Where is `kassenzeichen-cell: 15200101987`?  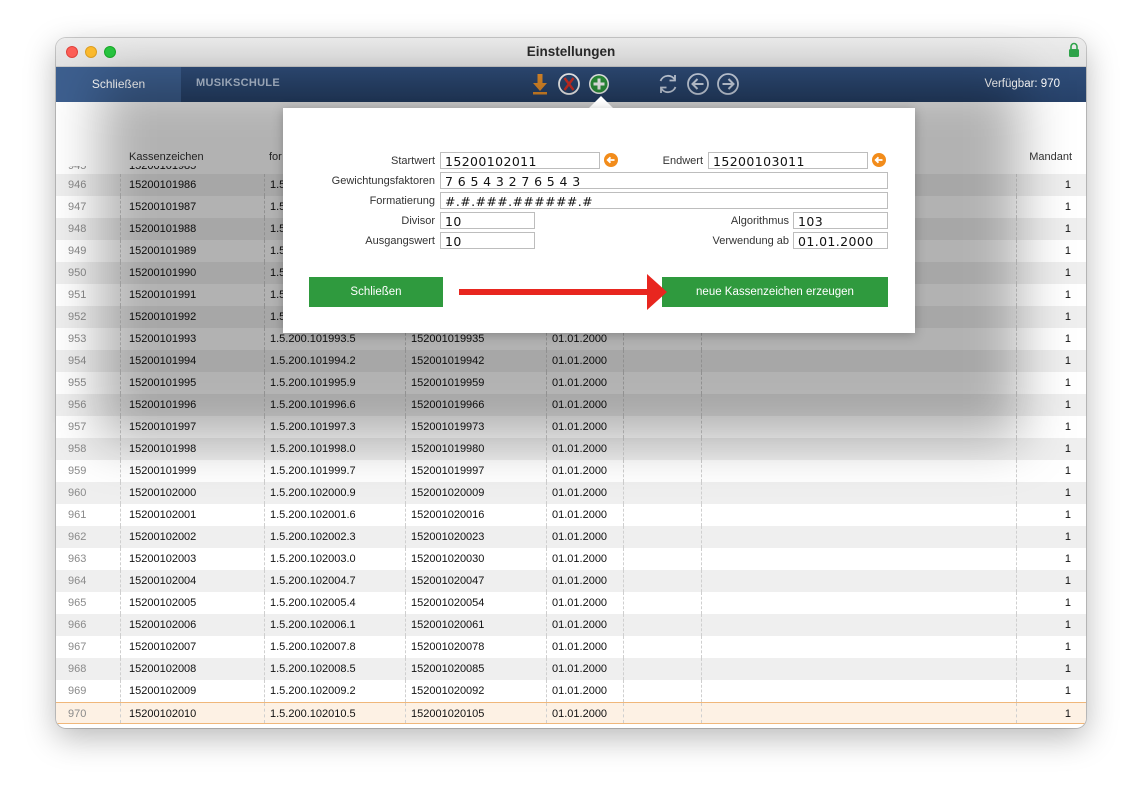
kassenzeichen-cell: 15200101987 is located at coordinates (163, 207).